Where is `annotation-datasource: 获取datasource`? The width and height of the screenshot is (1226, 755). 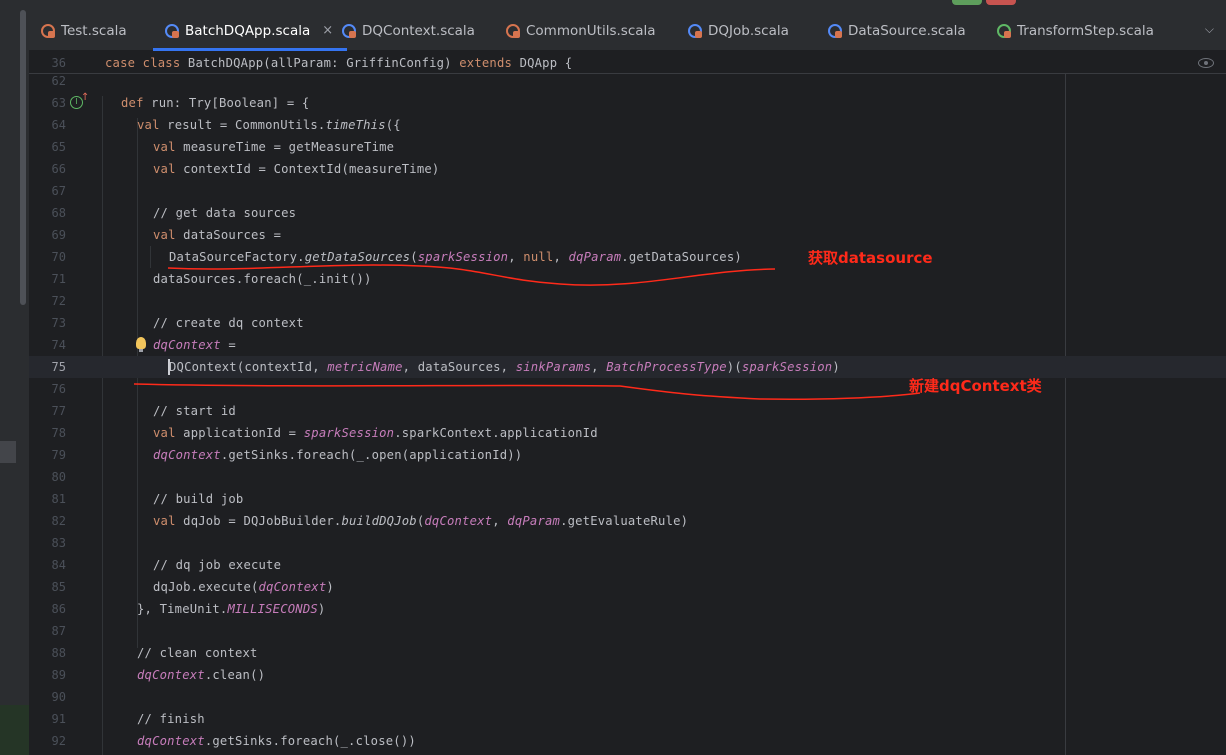 annotation-datasource: 获取datasource is located at coordinates (870, 258).